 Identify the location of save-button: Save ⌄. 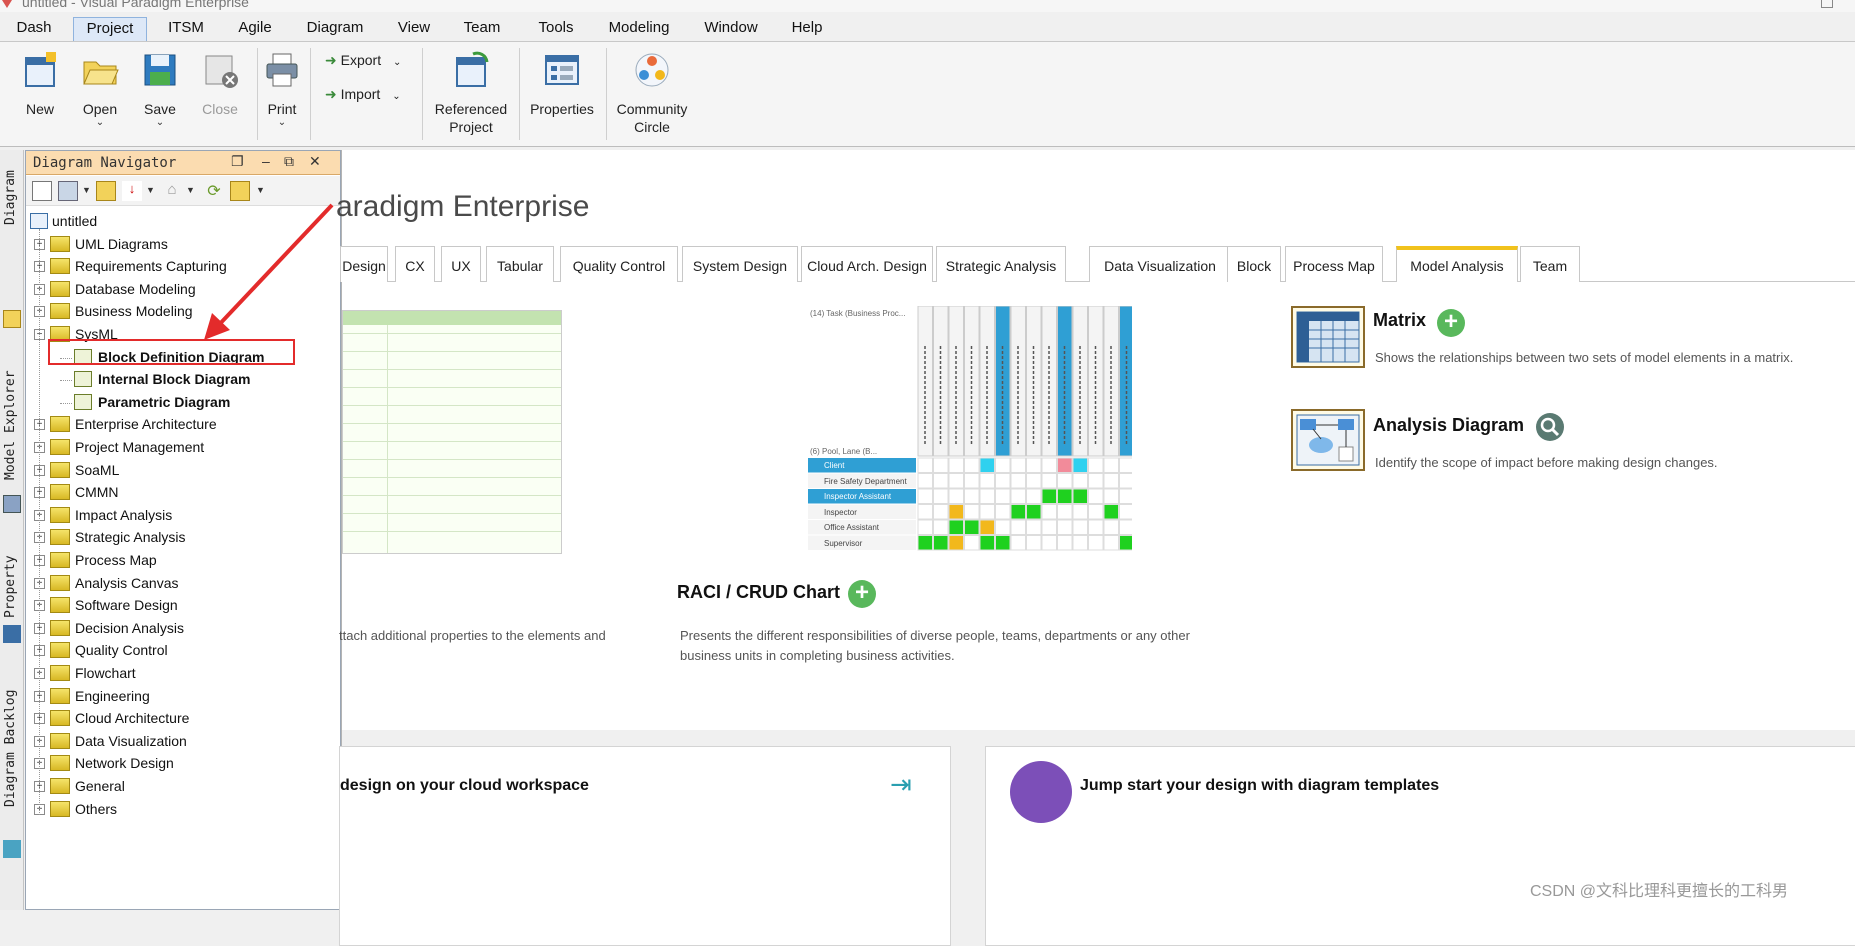
(160, 89).